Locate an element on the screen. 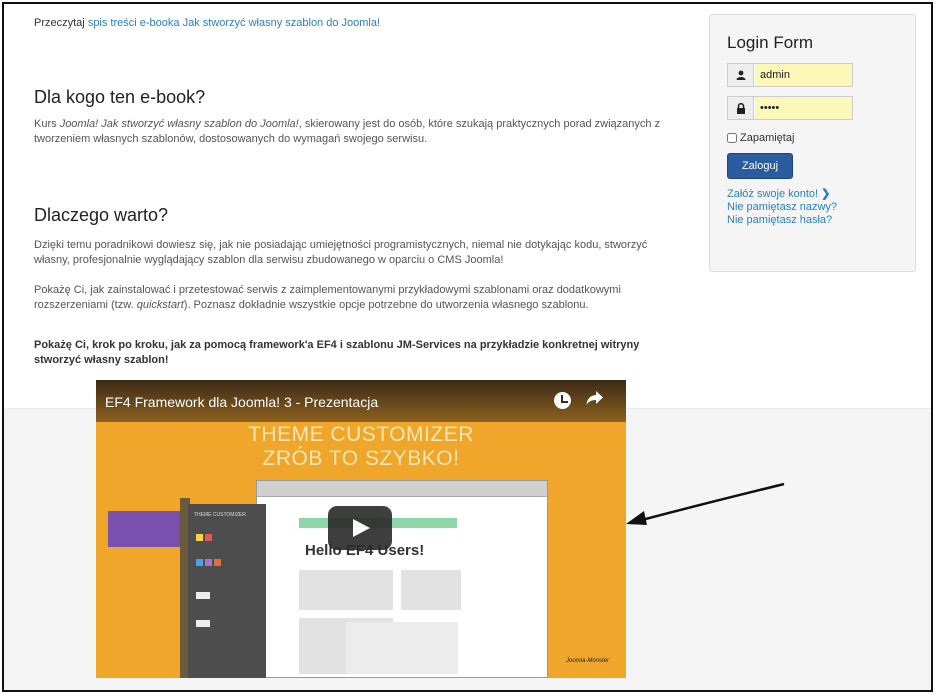 The height and width of the screenshot is (694, 936). quickstart-term: quickstart is located at coordinates (160, 305).